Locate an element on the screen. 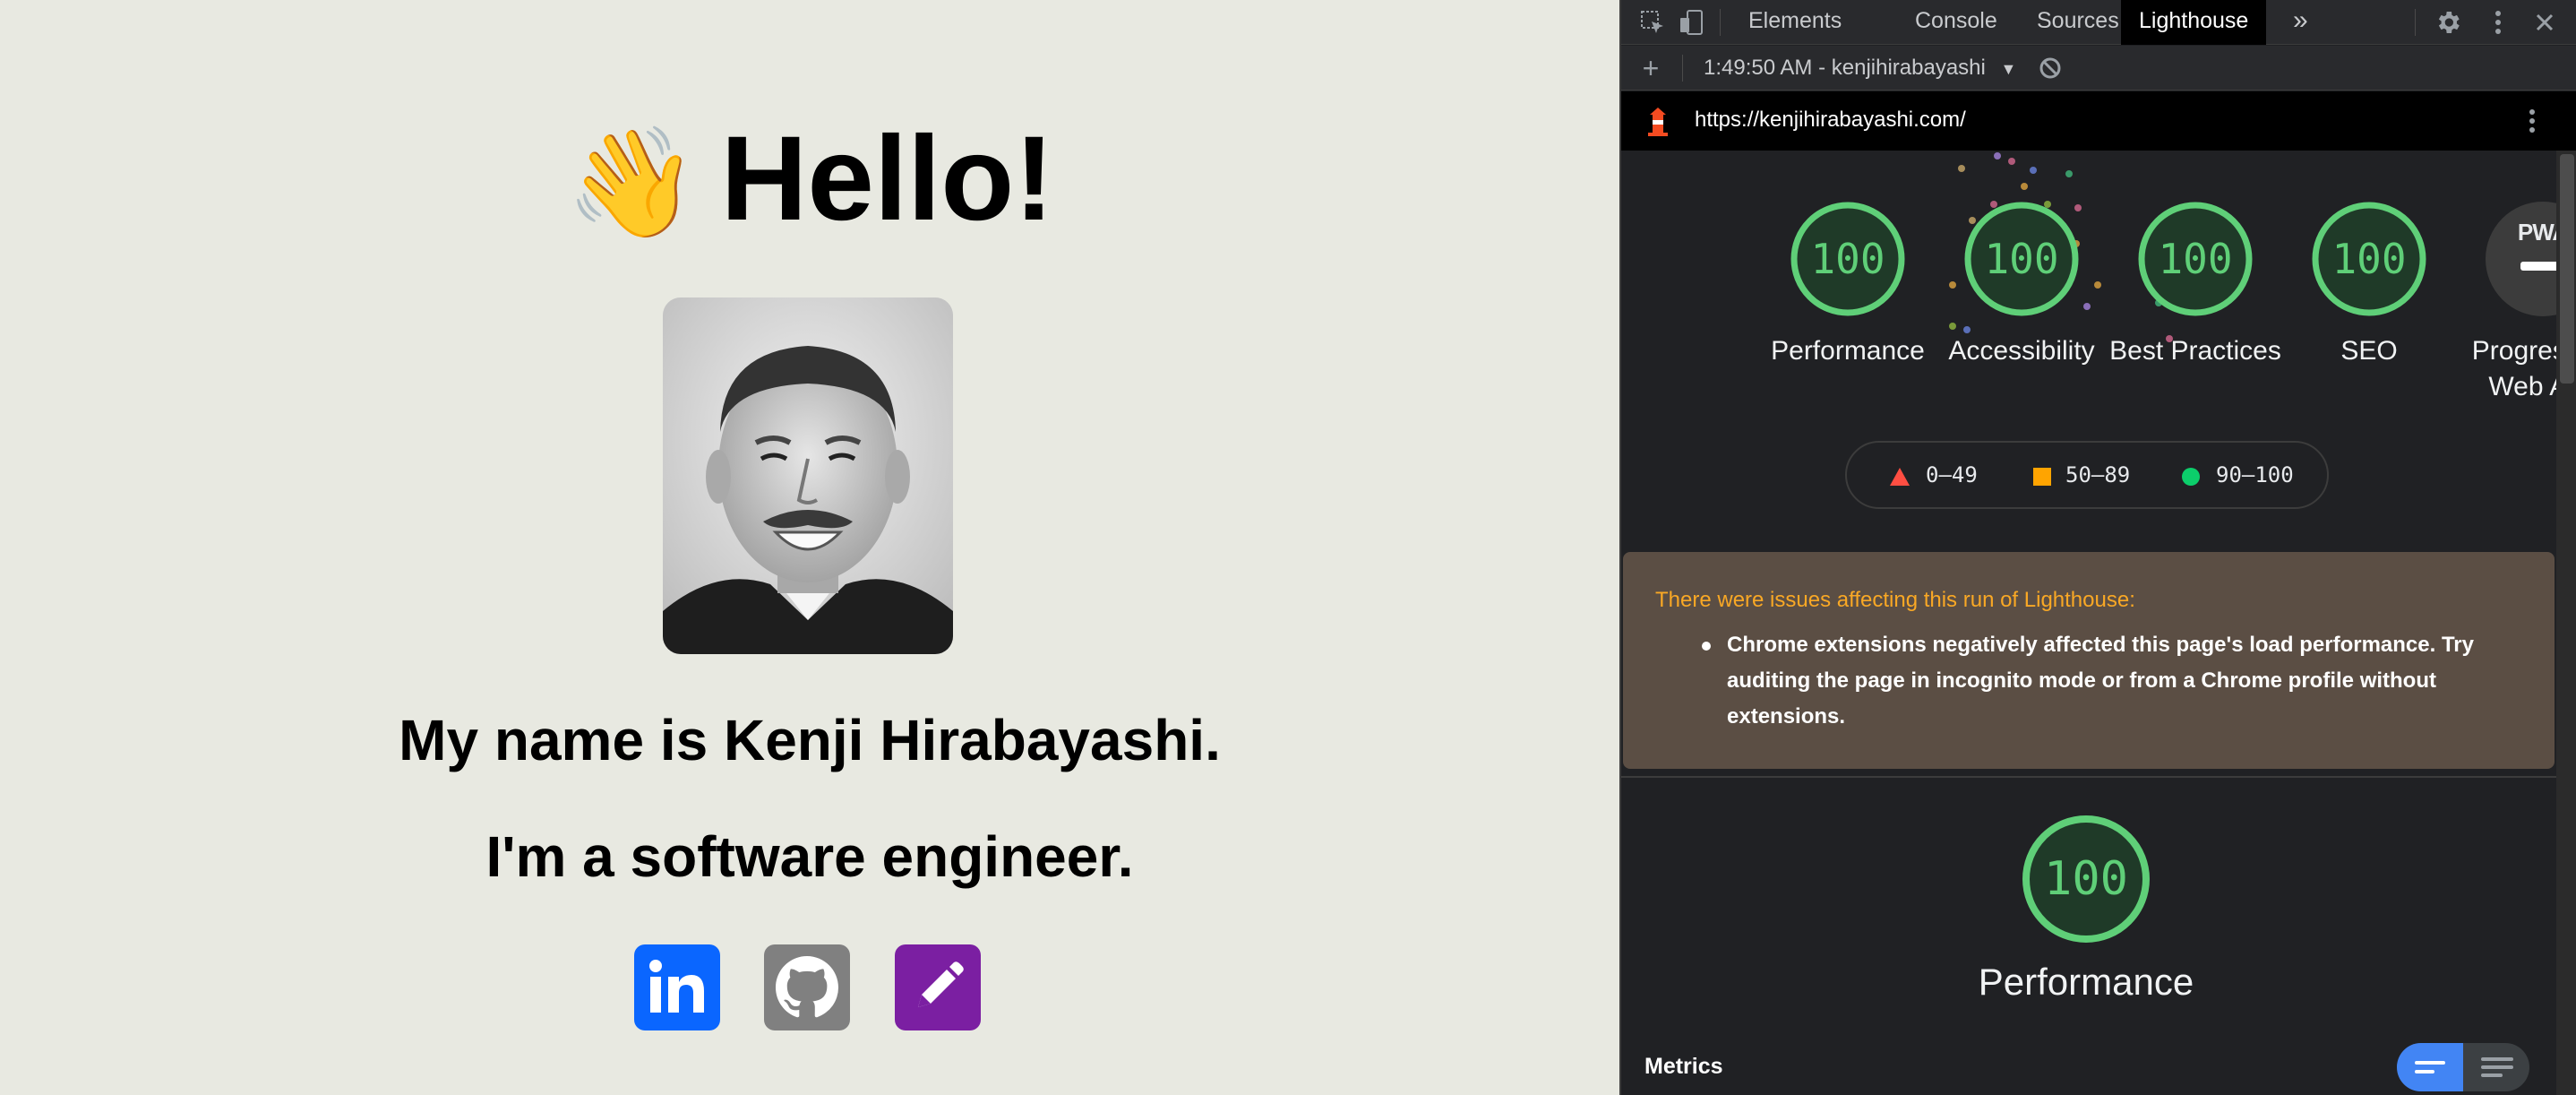 This screenshot has width=2576, height=1095. compact-view-button is located at coordinates (2430, 1067).